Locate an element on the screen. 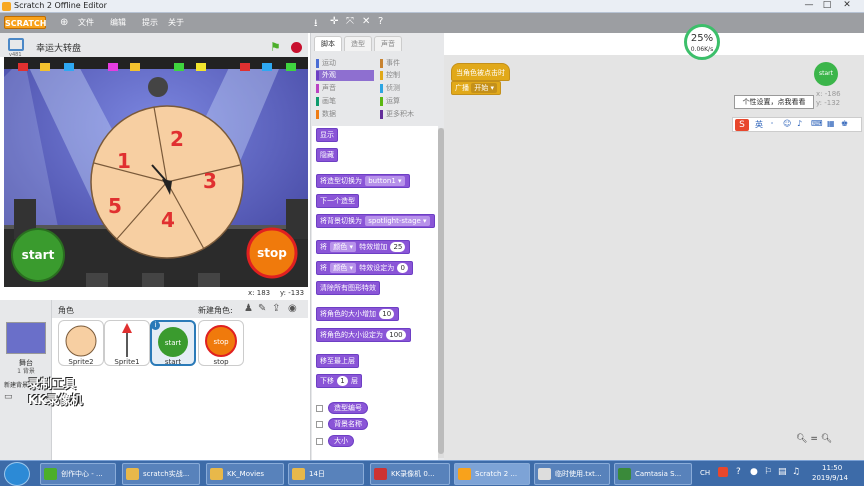  block-broadcast: 广播 开始 ▾ is located at coordinates (476, 88).